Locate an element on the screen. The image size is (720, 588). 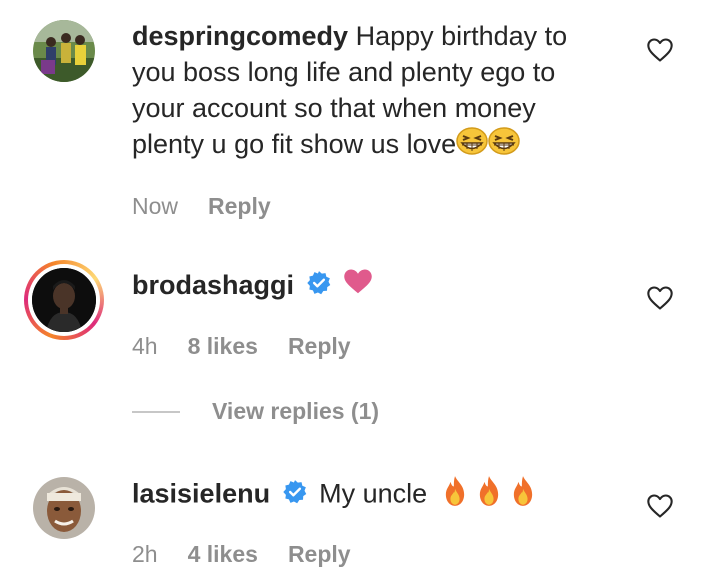
avatar-brodashaggi is located at coordinates (64, 300).